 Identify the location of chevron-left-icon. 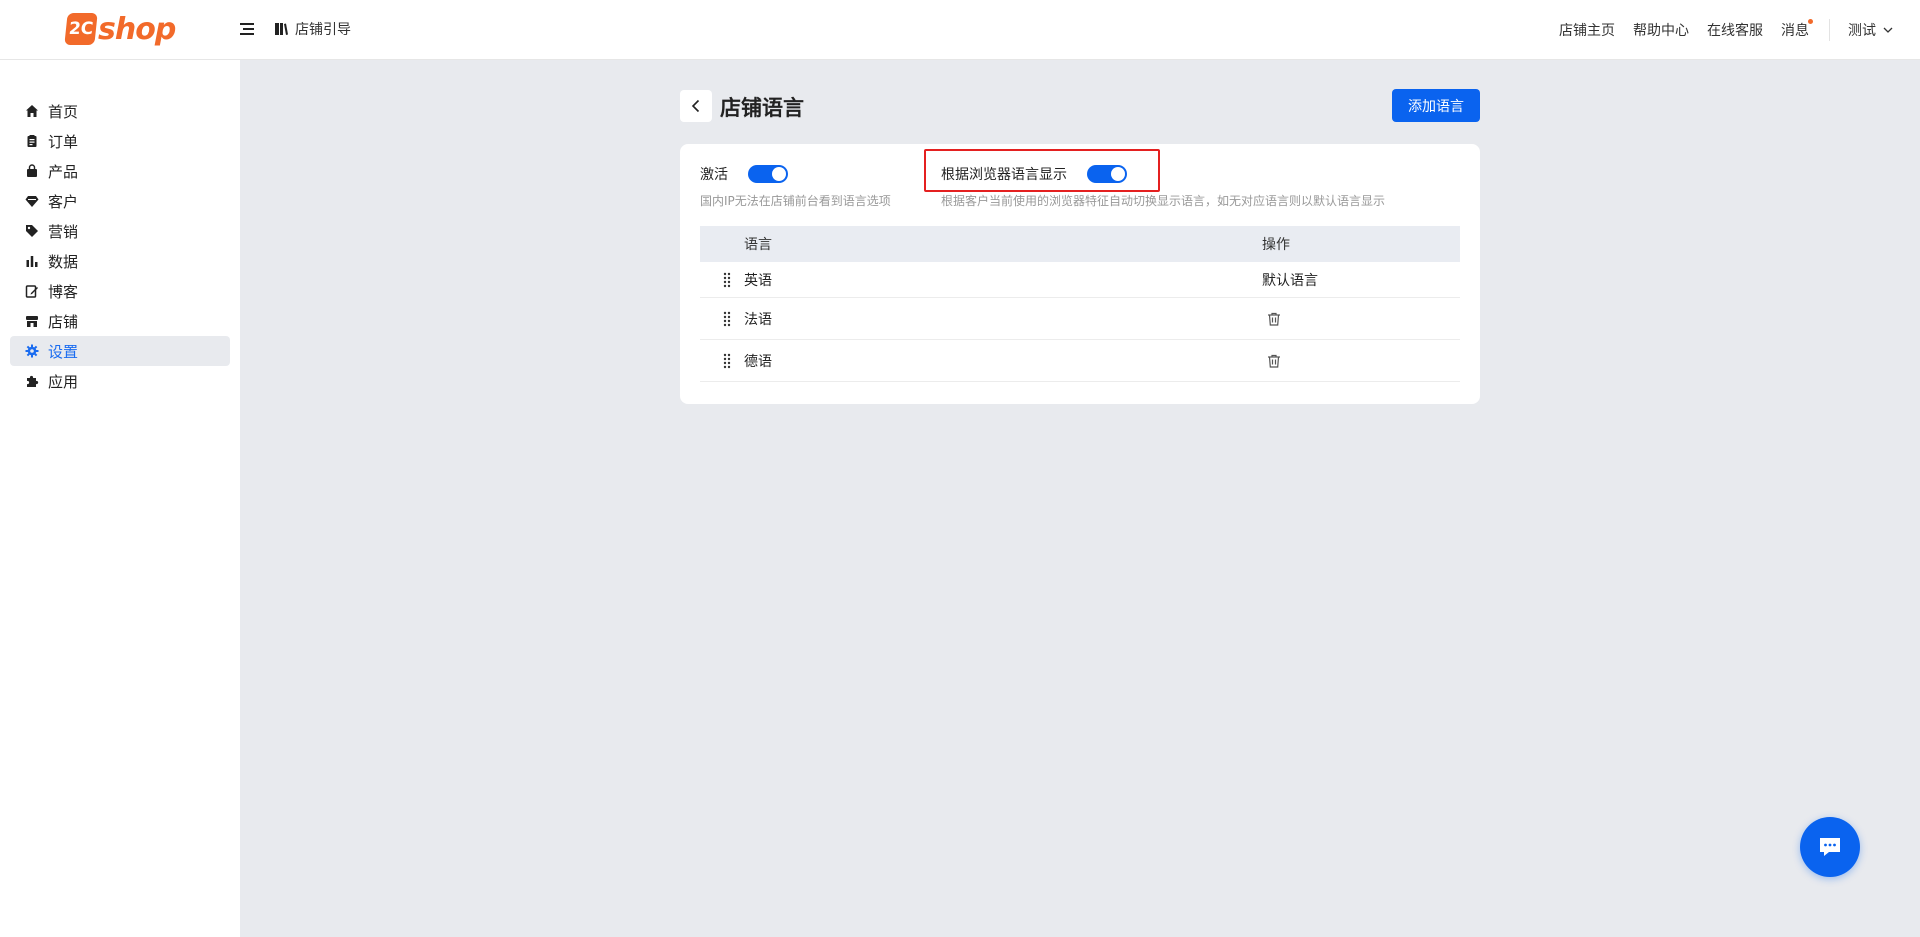
(695, 106).